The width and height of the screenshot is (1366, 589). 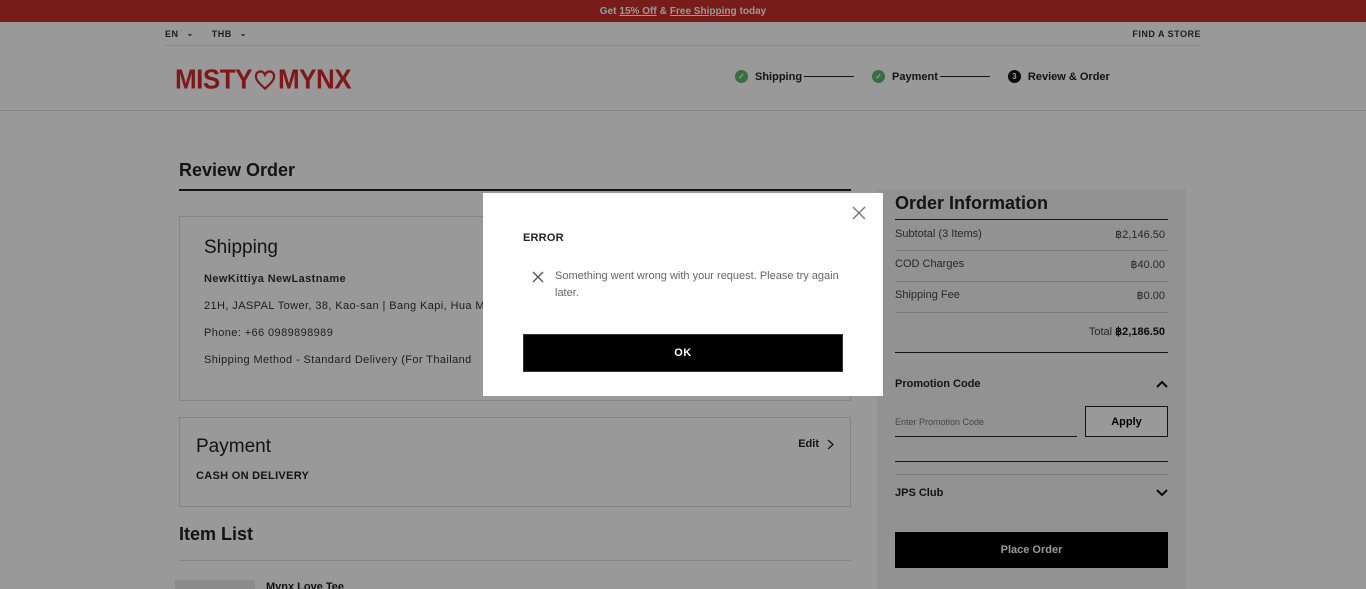 I want to click on ok-button: OK, so click(x=683, y=353).